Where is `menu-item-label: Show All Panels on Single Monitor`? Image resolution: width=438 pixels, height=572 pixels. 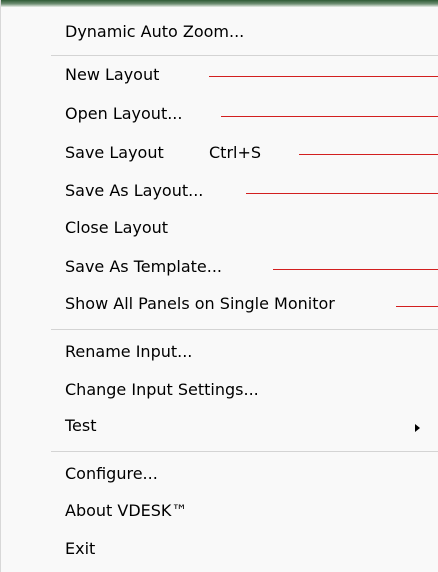
menu-item-label: Show All Panels on Single Monitor is located at coordinates (200, 303).